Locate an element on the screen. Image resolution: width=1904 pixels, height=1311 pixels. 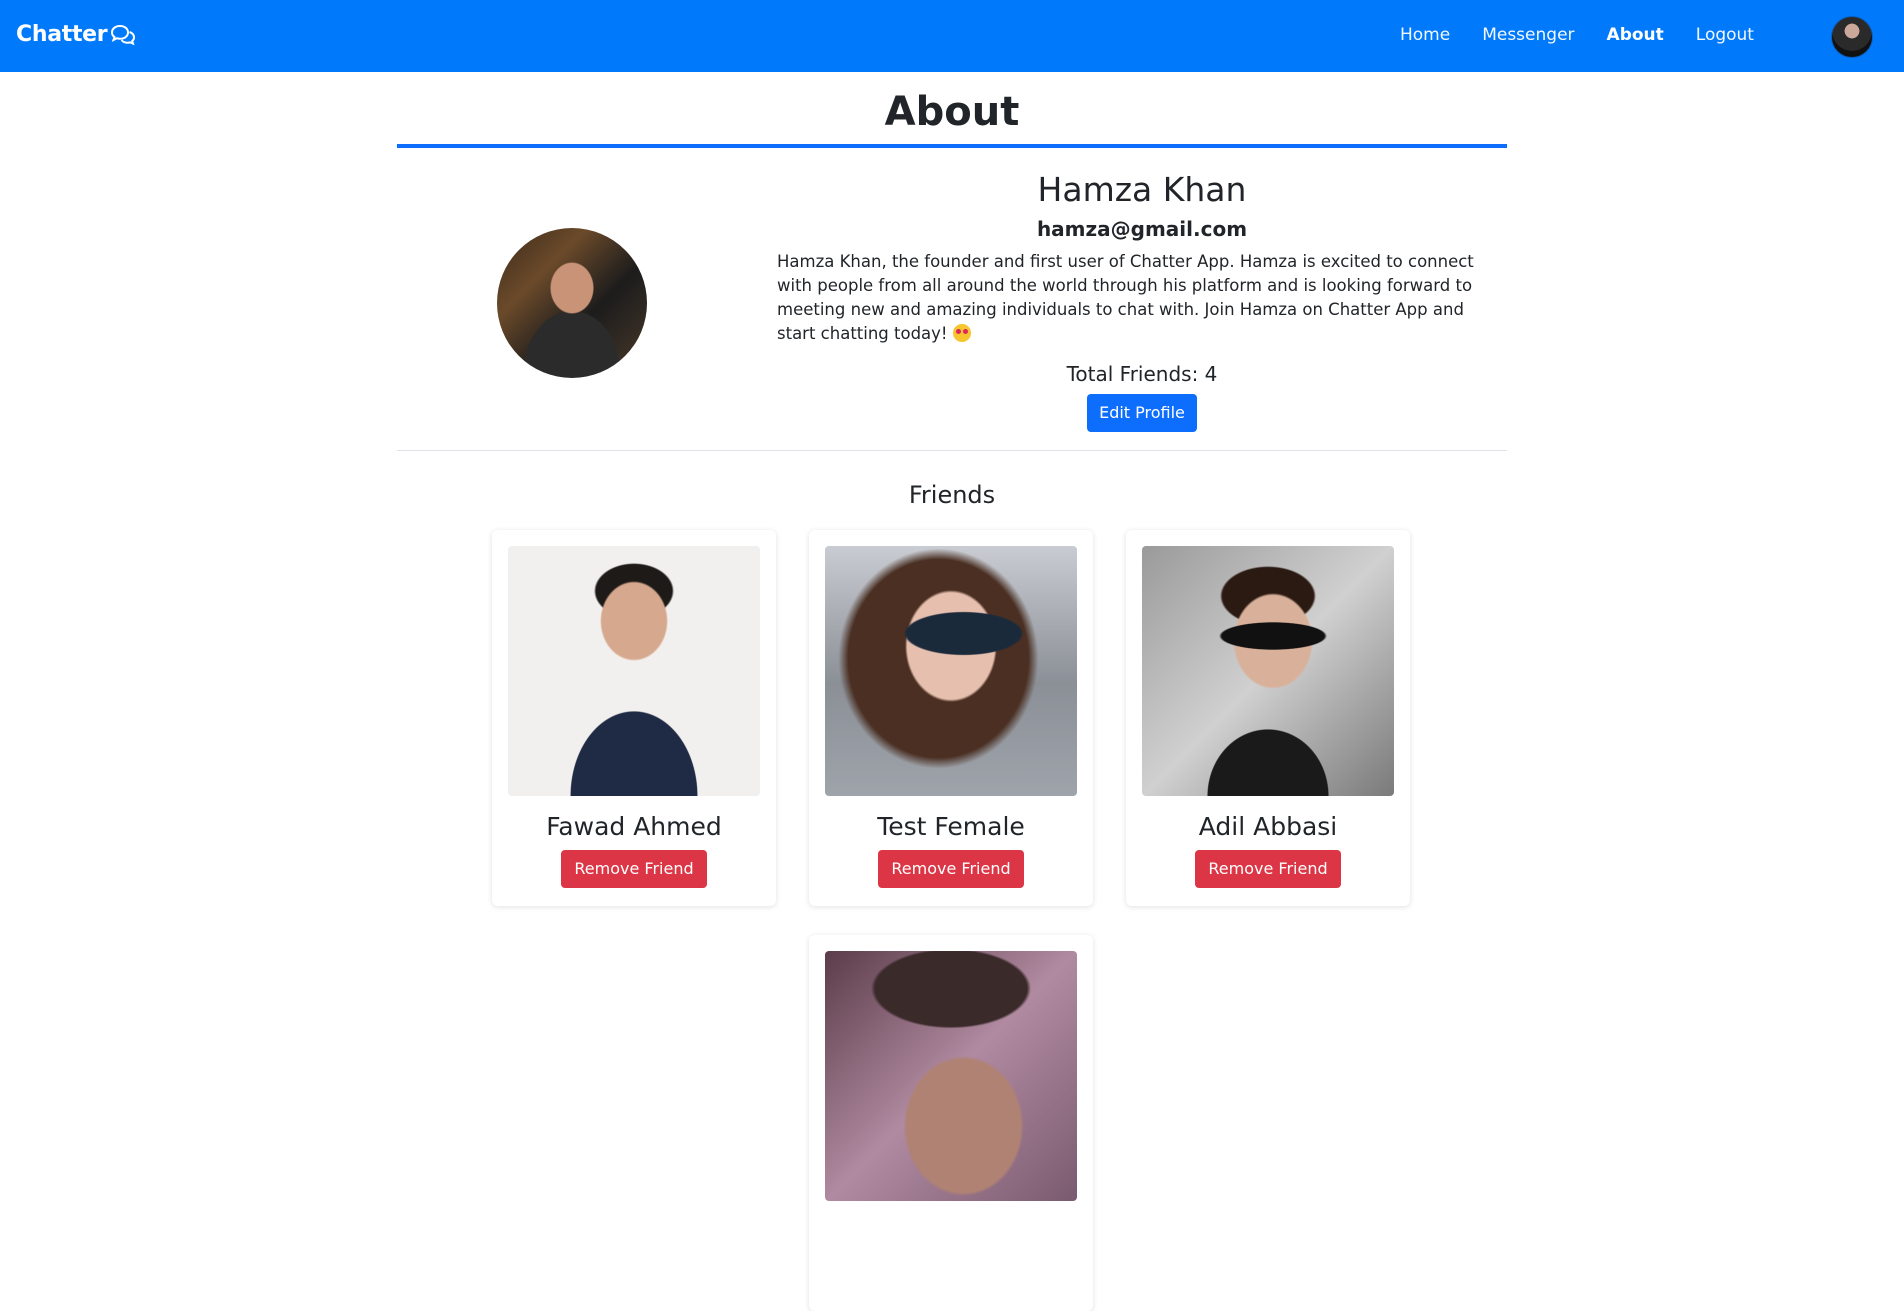
edit-profile-button: Edit Profile is located at coordinates (1142, 413).